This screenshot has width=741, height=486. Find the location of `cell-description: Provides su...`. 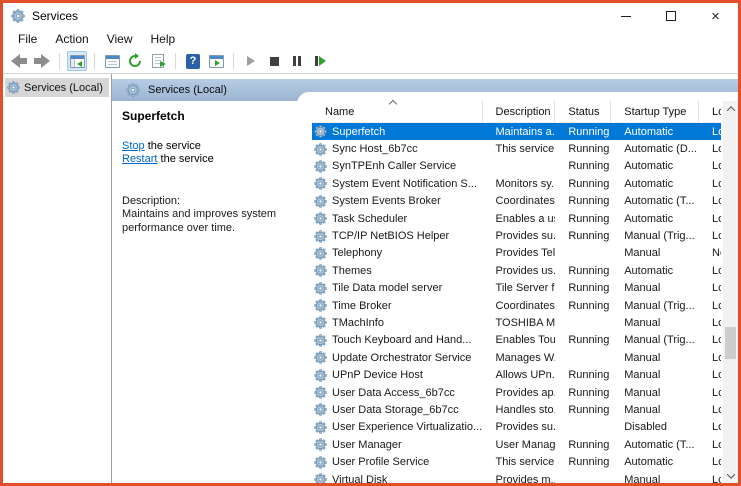

cell-description: Provides su... is located at coordinates (525, 236).